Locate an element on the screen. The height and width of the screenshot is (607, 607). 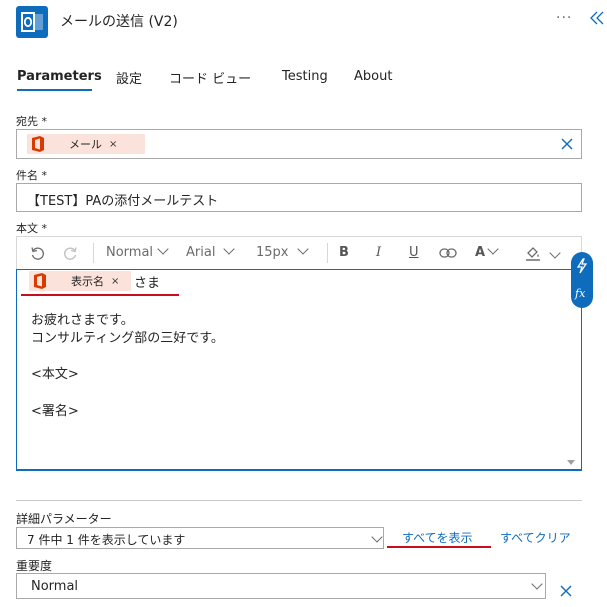
body-line: お疲れさまです。 is located at coordinates (82, 320).